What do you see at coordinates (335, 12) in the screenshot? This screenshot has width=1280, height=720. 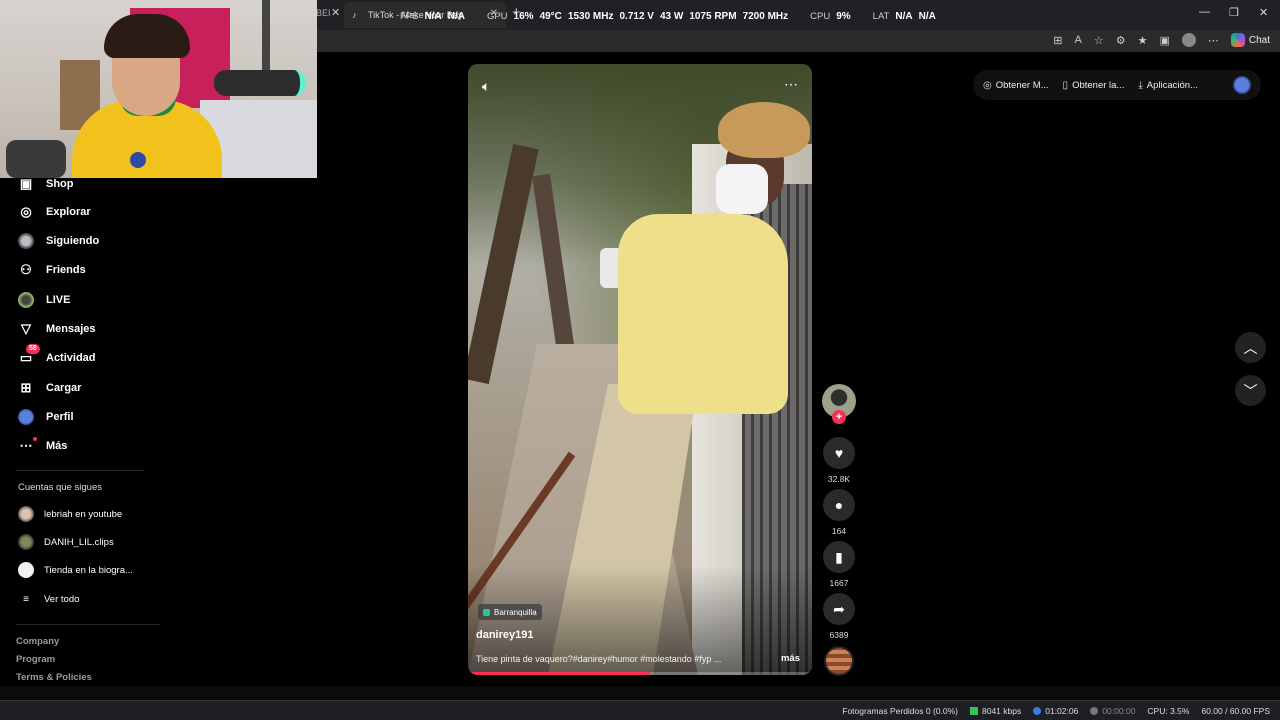 I see `previous-tab-close-icon: ✕` at bounding box center [335, 12].